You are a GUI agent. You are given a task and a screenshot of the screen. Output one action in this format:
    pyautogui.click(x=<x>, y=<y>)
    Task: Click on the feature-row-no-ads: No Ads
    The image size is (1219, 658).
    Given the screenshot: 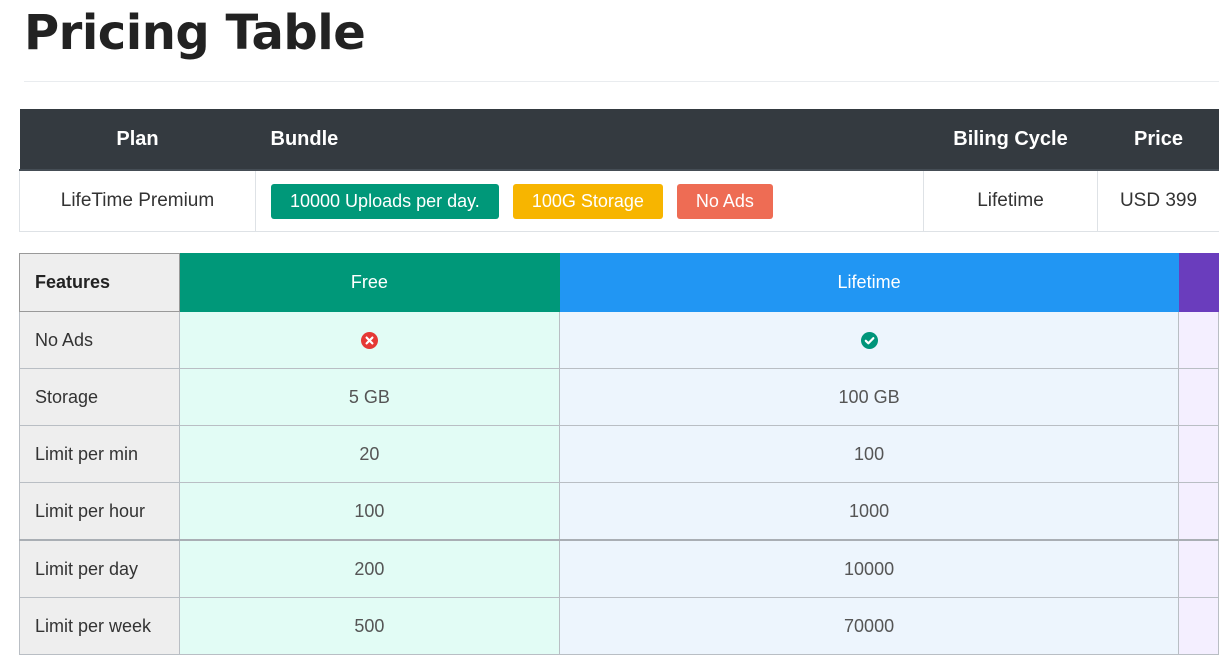 What is the action you would take?
    pyautogui.click(x=618, y=340)
    